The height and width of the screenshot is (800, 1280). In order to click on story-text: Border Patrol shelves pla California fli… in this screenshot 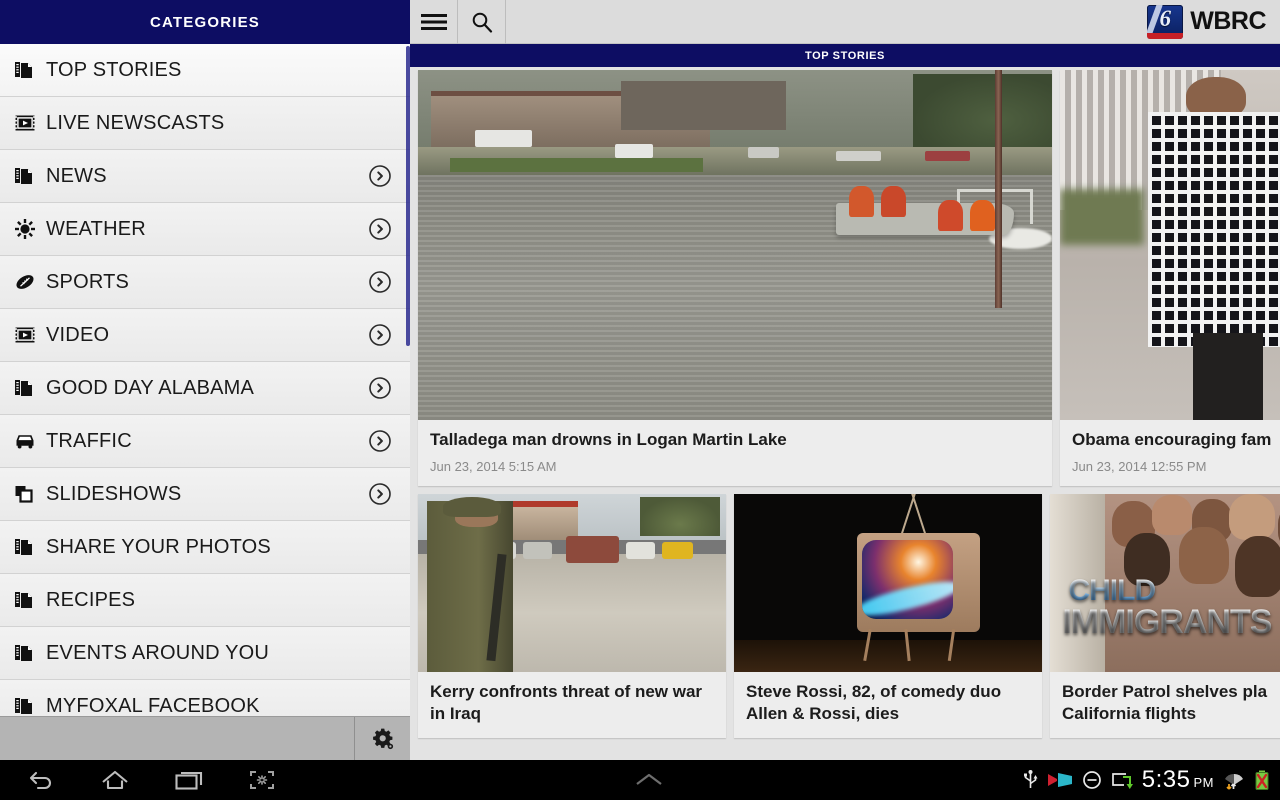, I will do `click(1165, 705)`.